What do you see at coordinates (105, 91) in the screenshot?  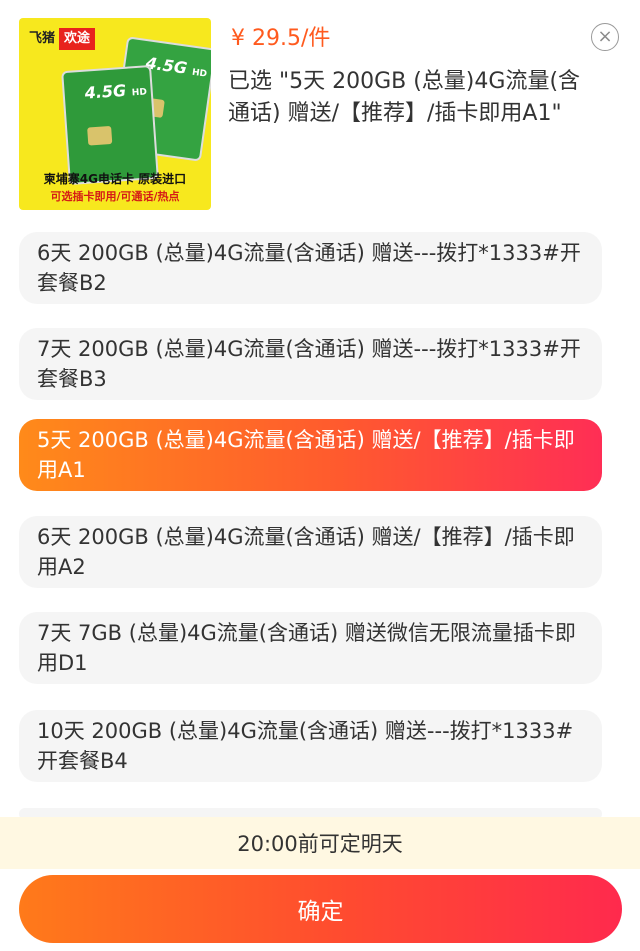 I see `card-label-front: 4.5G` at bounding box center [105, 91].